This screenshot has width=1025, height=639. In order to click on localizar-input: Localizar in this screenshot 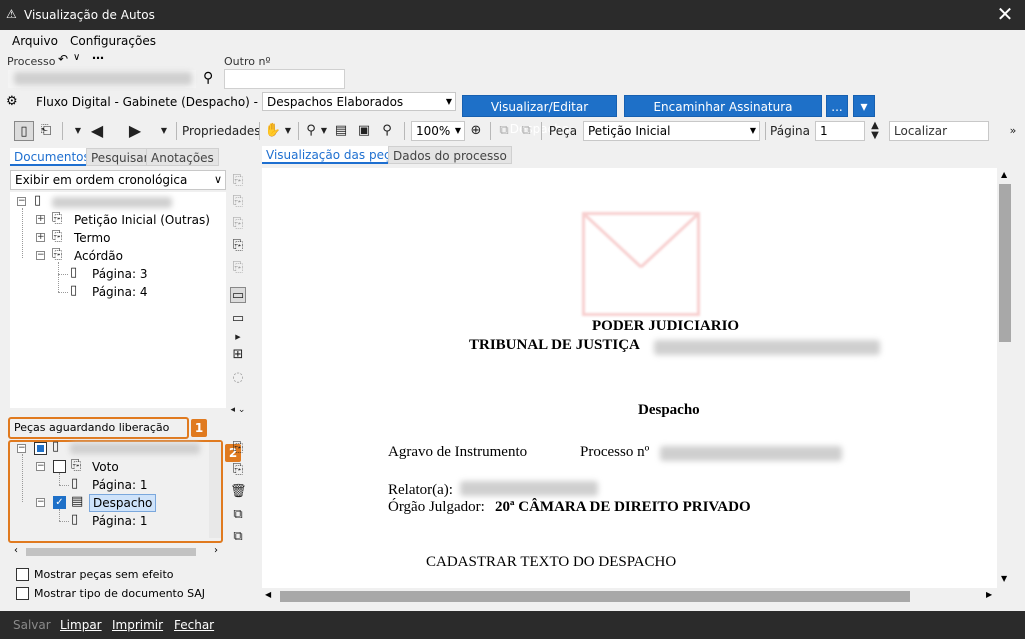, I will do `click(939, 131)`.